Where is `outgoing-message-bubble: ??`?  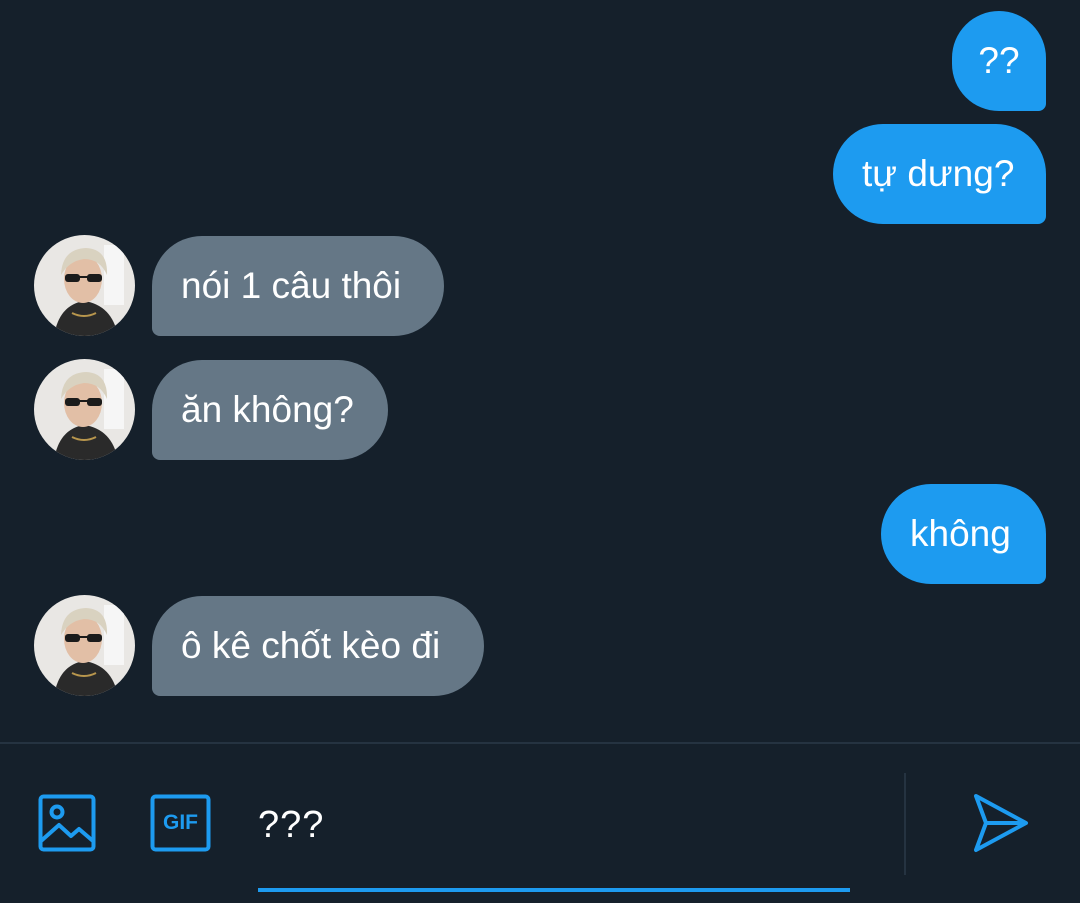
outgoing-message-bubble: ?? is located at coordinates (999, 61).